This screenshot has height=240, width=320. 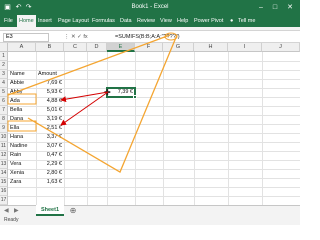 I want to click on row-header: 12, so click(x=4, y=155).